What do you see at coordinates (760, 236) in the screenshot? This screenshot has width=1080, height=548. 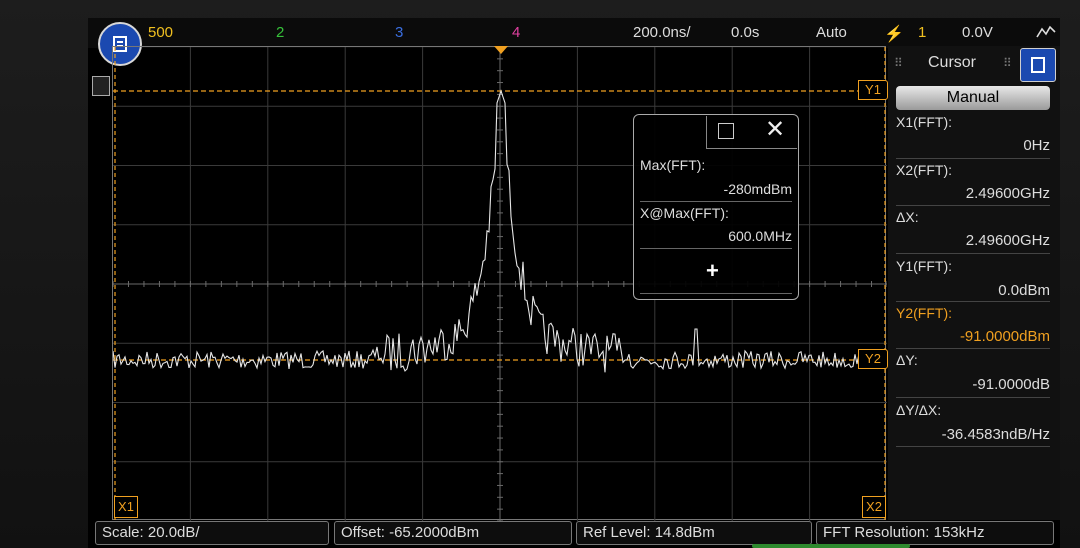 I see `x-at-max-value: 600.0MHz` at bounding box center [760, 236].